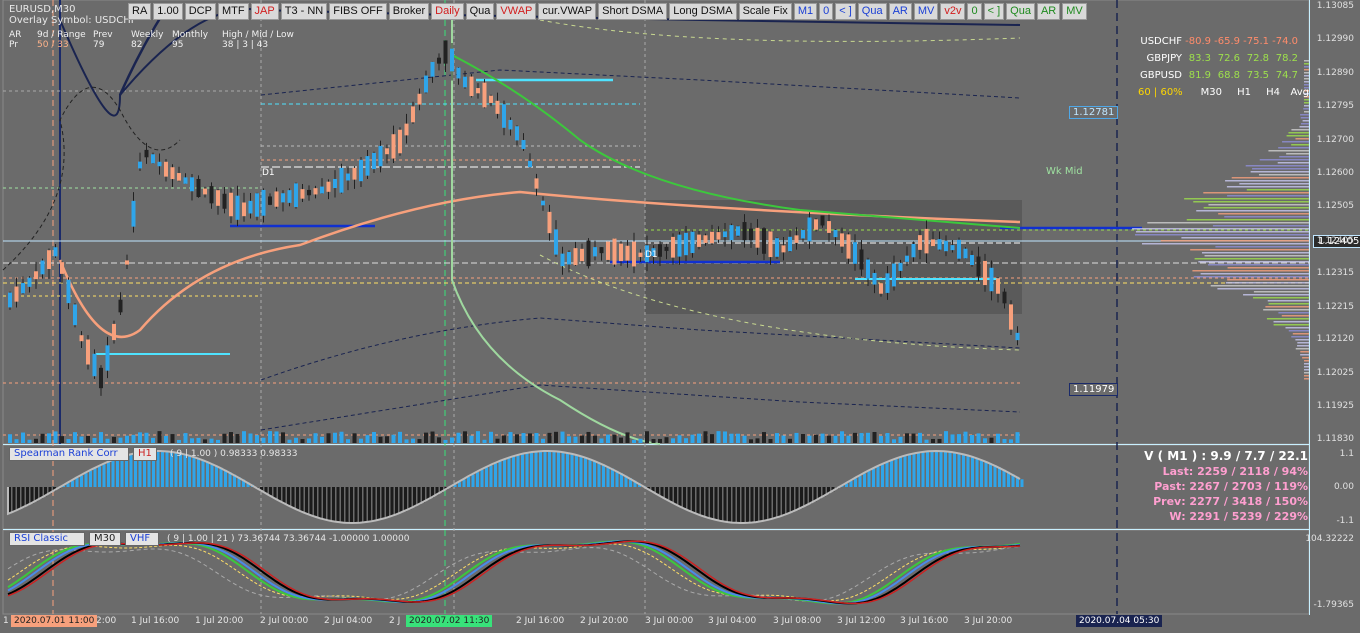 The width and height of the screenshot is (1360, 633). What do you see at coordinates (567, 11) in the screenshot?
I see `toolbar-button: cur.VWAP` at bounding box center [567, 11].